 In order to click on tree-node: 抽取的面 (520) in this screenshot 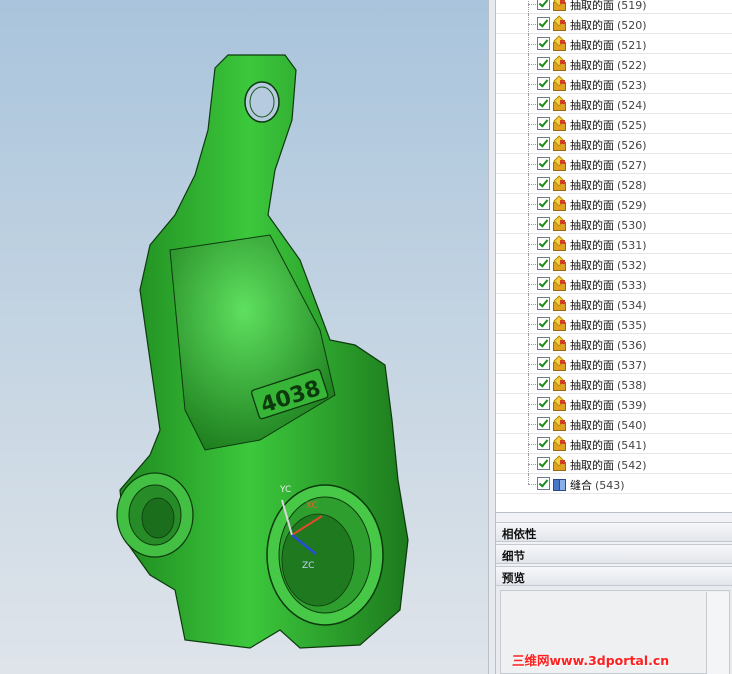, I will do `click(614, 24)`.